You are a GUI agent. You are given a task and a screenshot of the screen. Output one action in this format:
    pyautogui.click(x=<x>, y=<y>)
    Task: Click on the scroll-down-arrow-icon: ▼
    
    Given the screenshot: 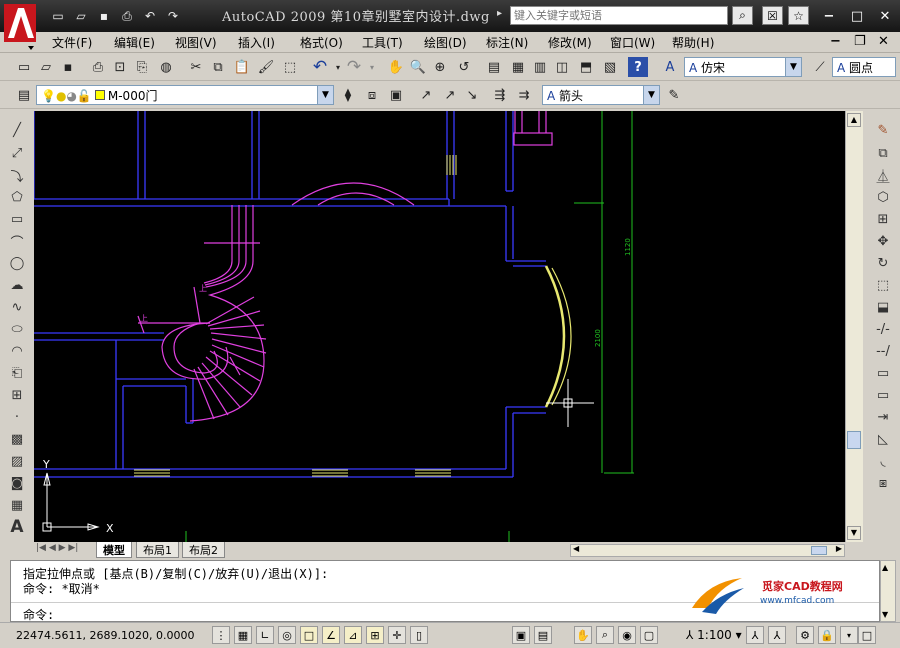 What is the action you would take?
    pyautogui.click(x=854, y=533)
    